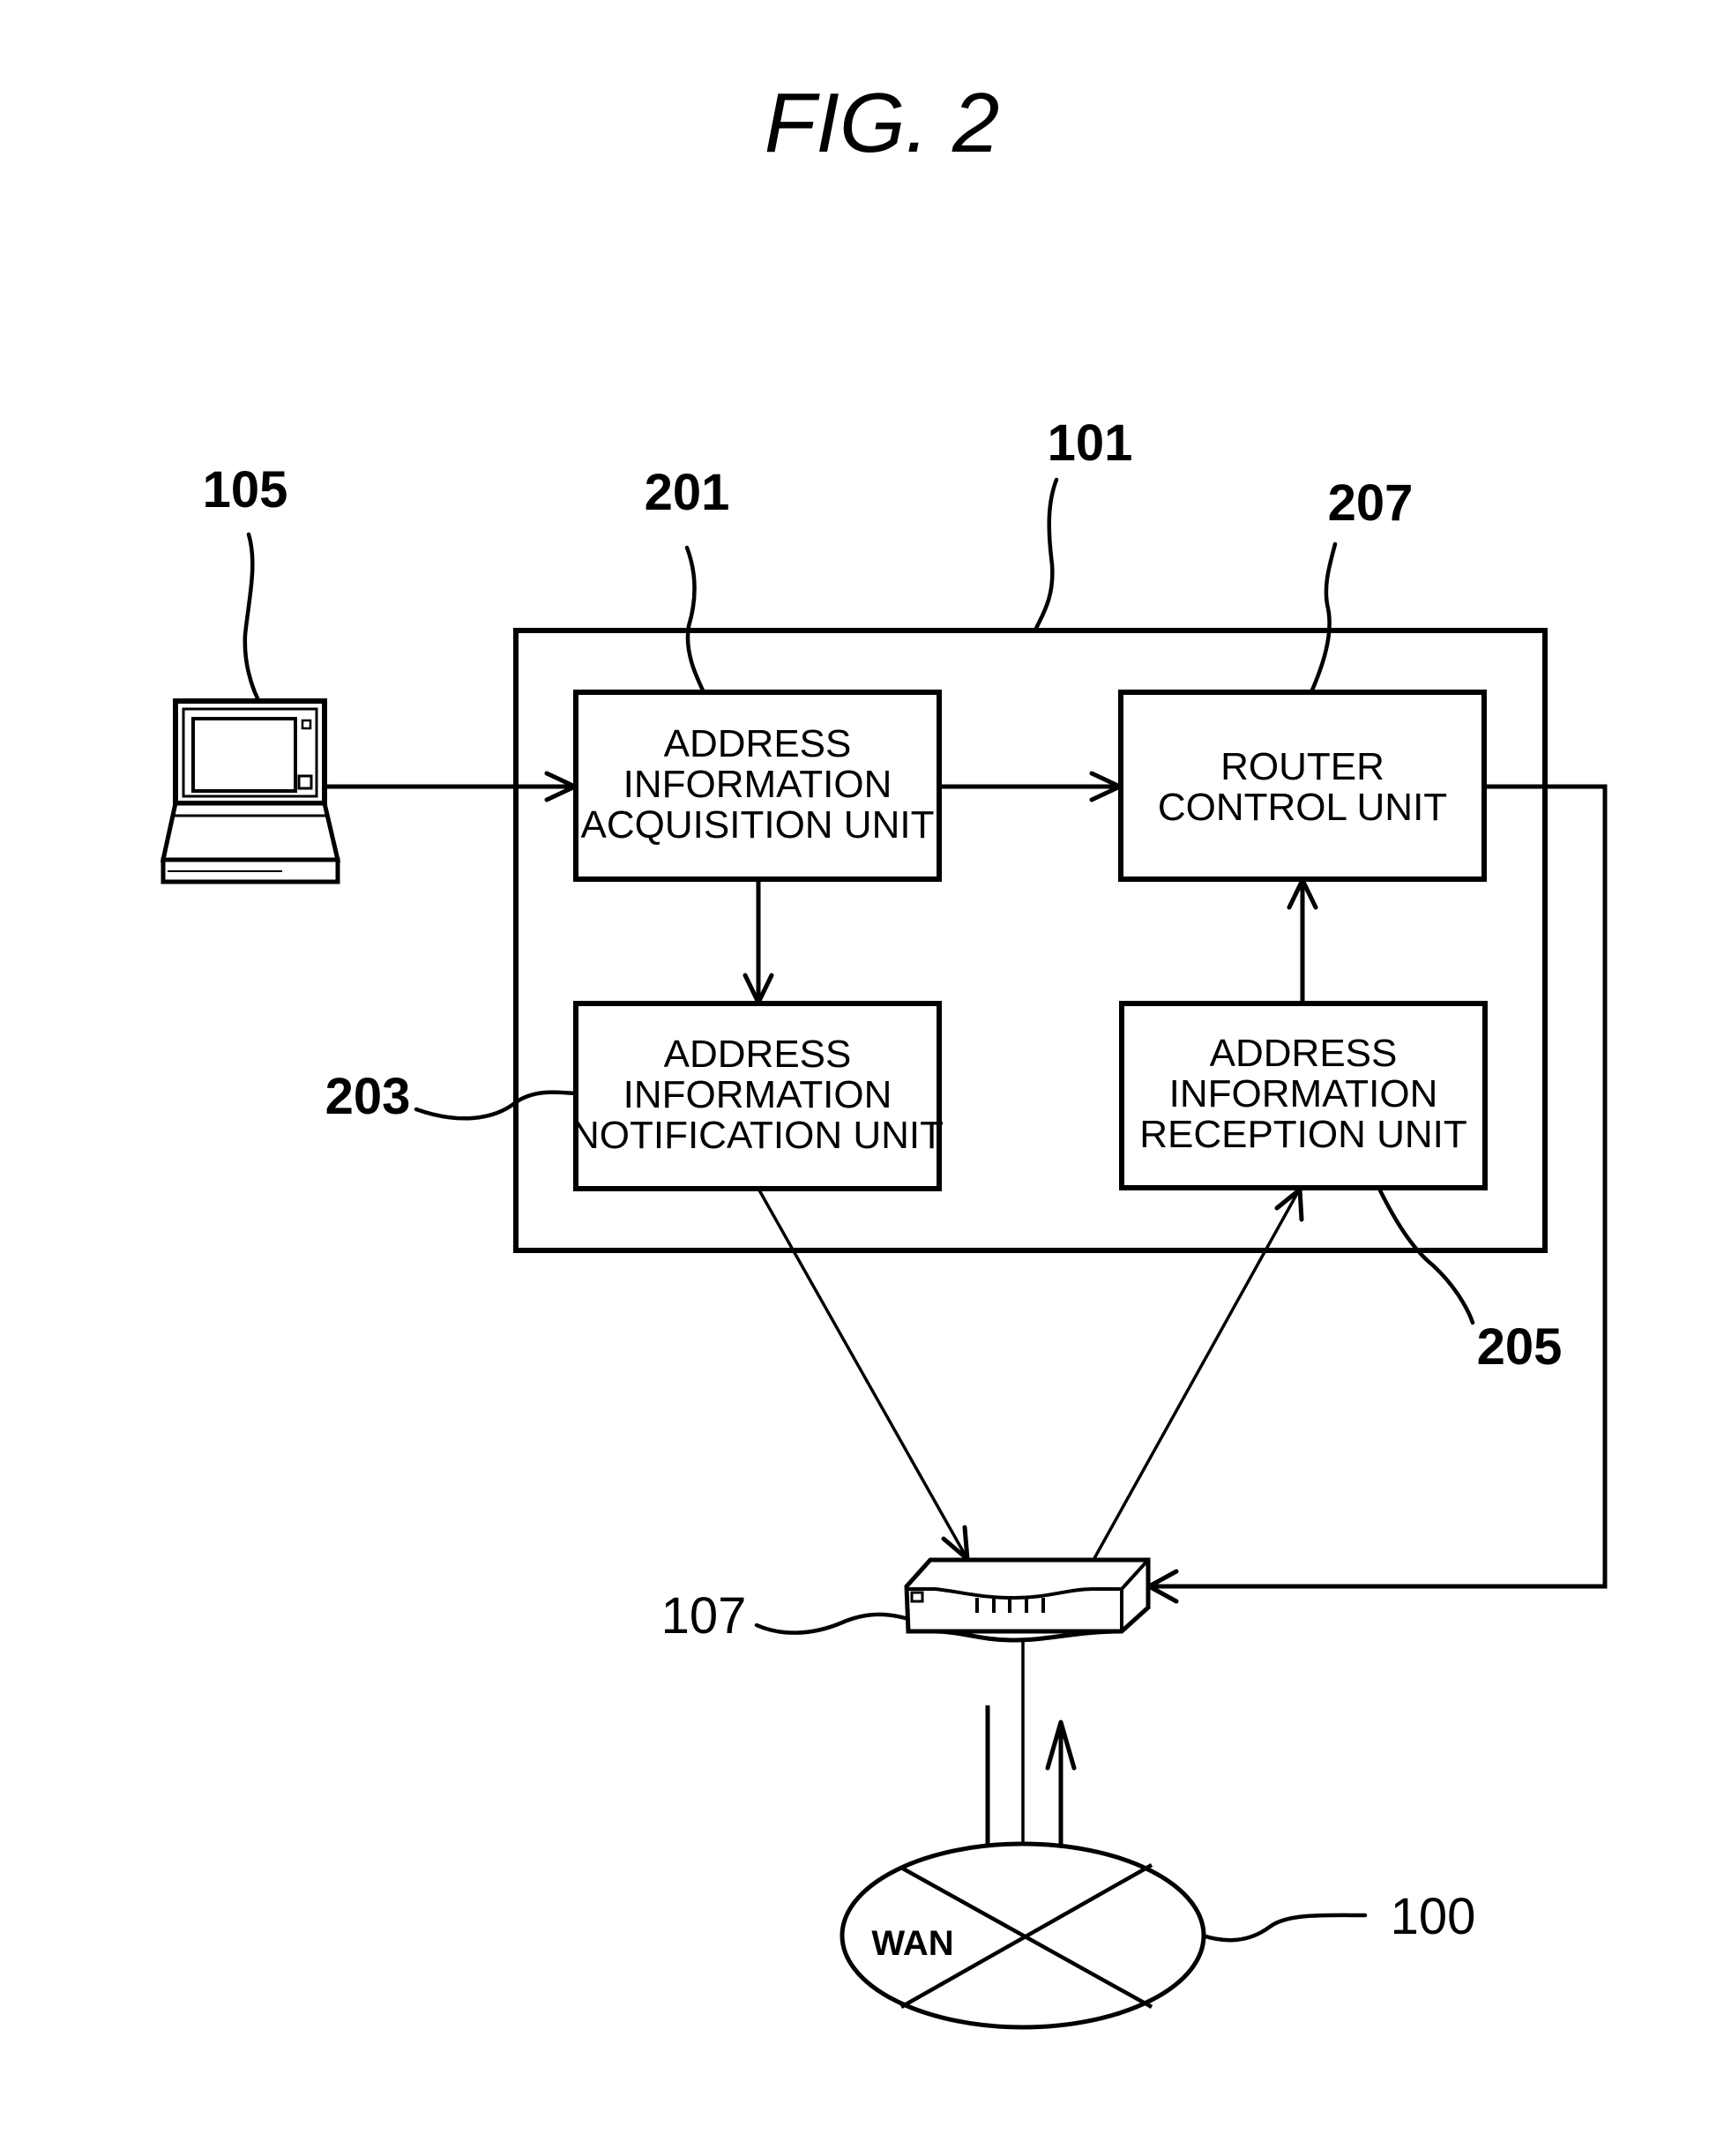 This screenshot has height=2156, width=1709. What do you see at coordinates (1090, 443) in the screenshot?
I see `ref-label-101: 101` at bounding box center [1090, 443].